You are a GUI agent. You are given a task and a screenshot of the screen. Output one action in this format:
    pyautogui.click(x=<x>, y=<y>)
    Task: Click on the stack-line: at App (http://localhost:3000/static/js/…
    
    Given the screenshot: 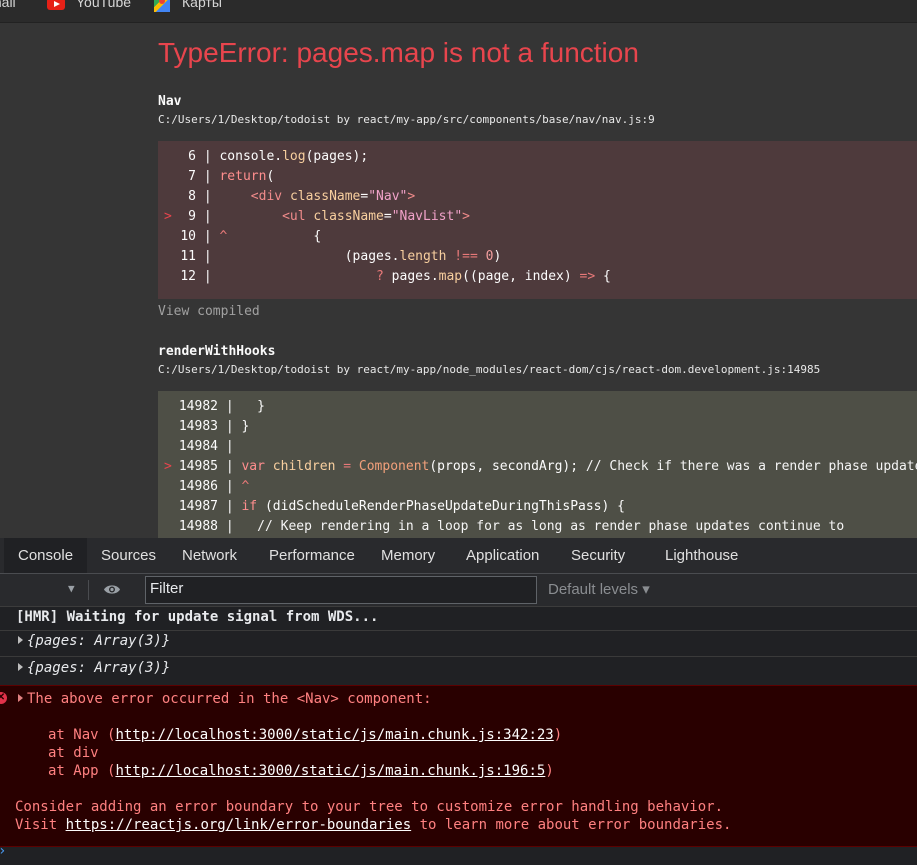 What is the action you would take?
    pyautogui.click(x=301, y=771)
    